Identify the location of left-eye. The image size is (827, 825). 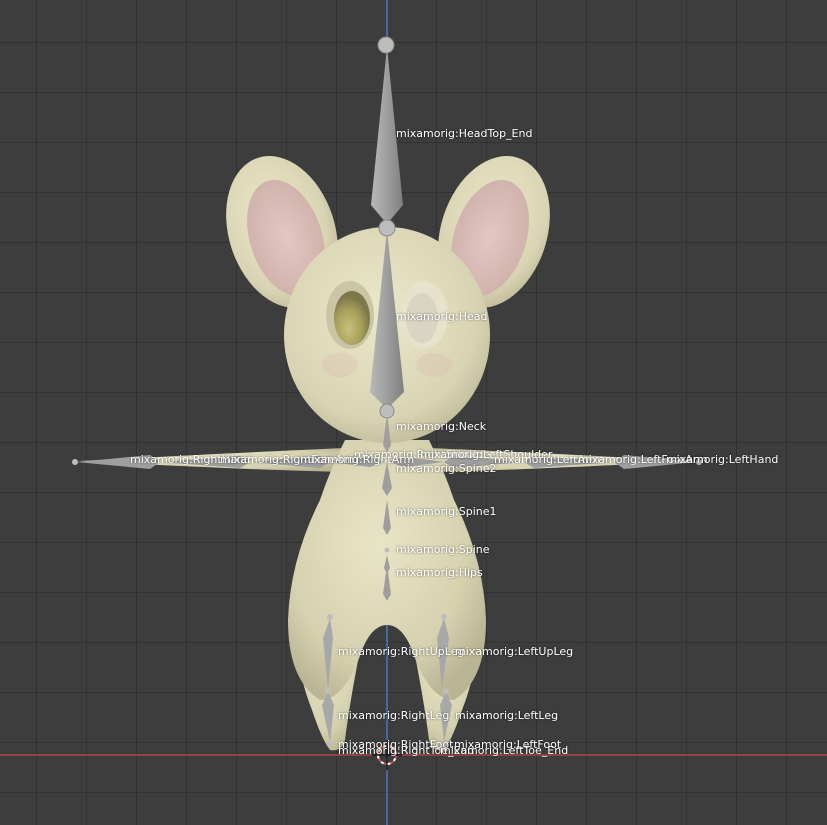
(352, 318).